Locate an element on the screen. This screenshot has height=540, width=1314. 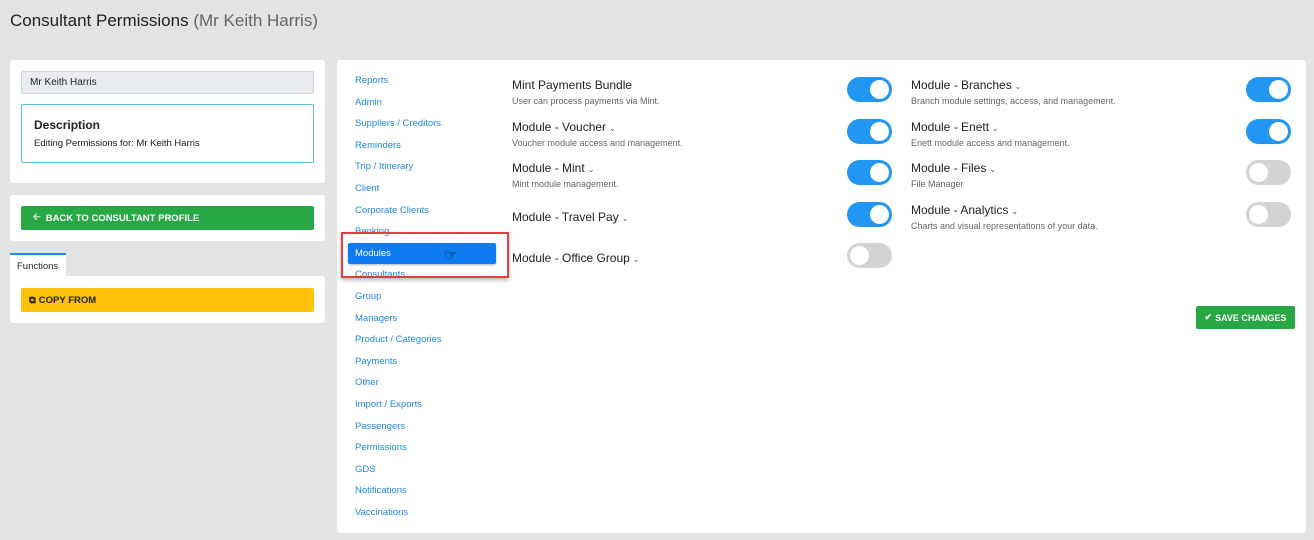
permission-name: Module - Enett ⌄ is located at coordinates (990, 127).